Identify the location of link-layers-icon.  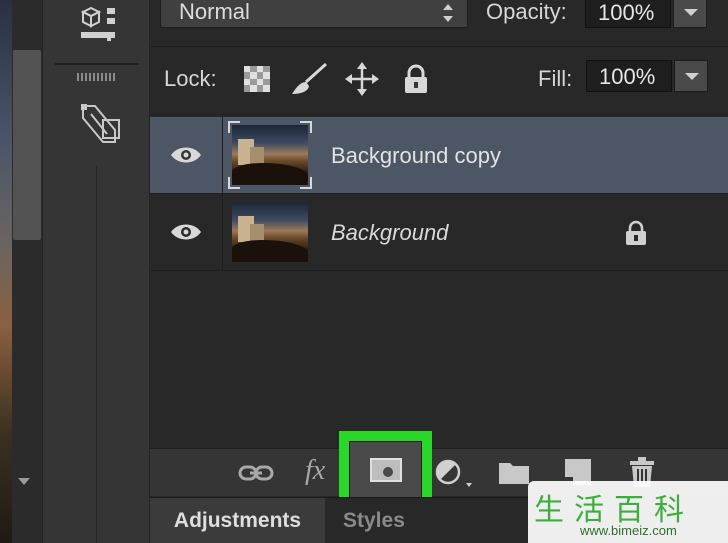
(256, 475).